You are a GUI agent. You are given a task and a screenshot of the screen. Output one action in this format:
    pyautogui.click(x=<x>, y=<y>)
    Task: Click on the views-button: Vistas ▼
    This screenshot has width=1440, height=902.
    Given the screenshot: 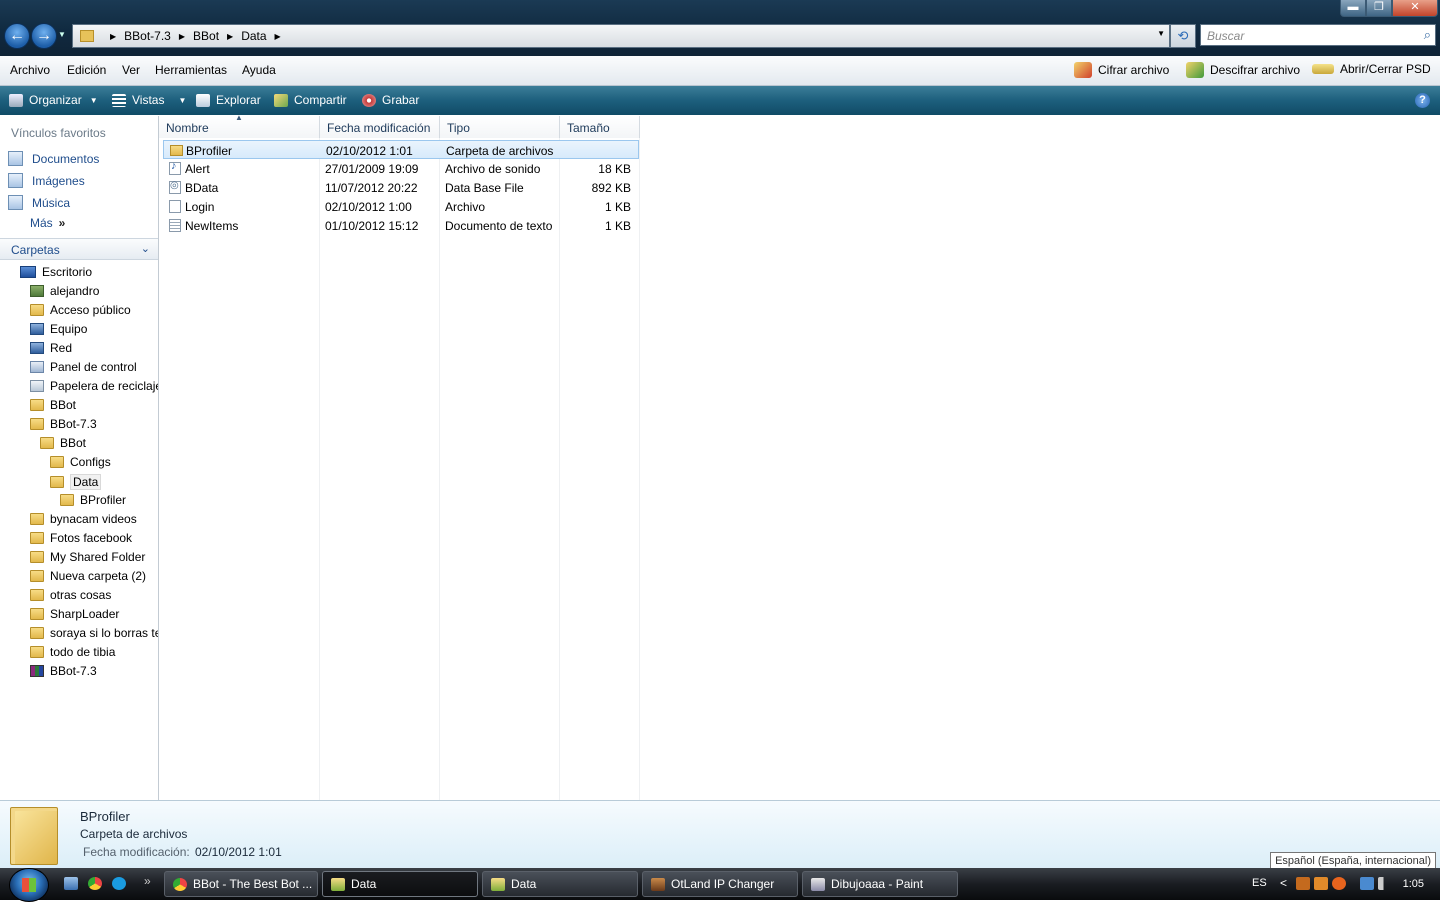 What is the action you would take?
    pyautogui.click(x=149, y=100)
    